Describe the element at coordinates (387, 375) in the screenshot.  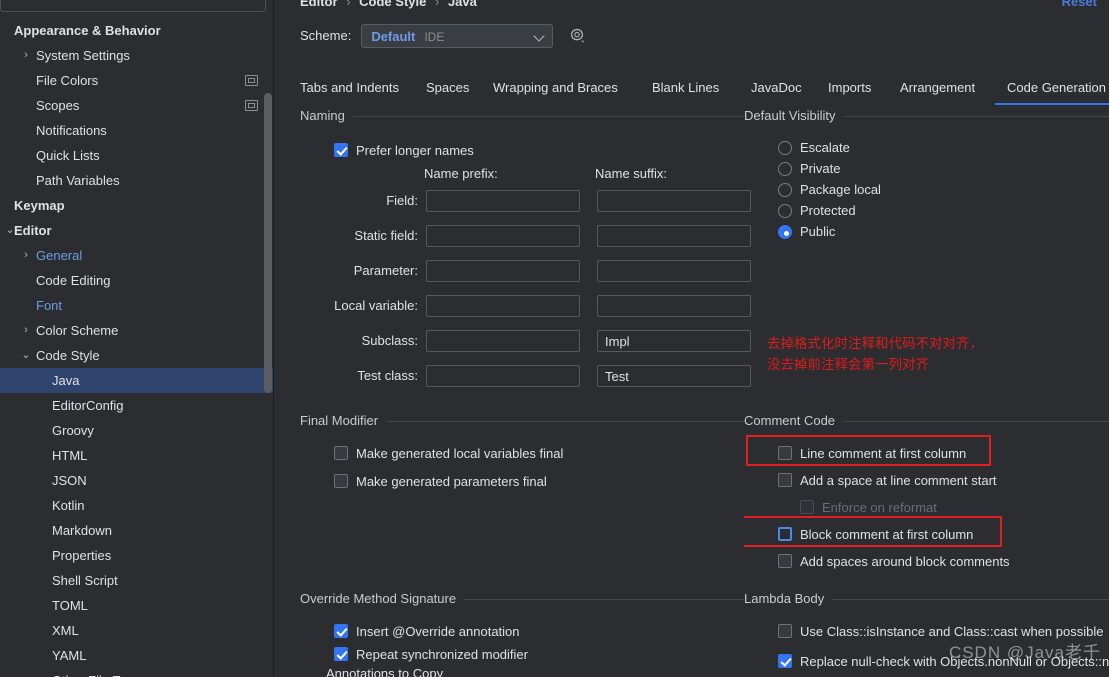
I see `naming-row-label: Test class:` at that location.